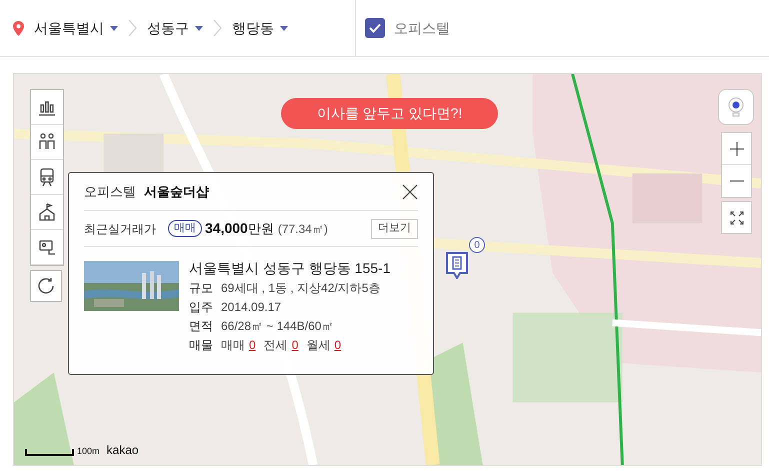 The height and width of the screenshot is (471, 769). What do you see at coordinates (18, 28) in the screenshot?
I see `location-pin-icon` at bounding box center [18, 28].